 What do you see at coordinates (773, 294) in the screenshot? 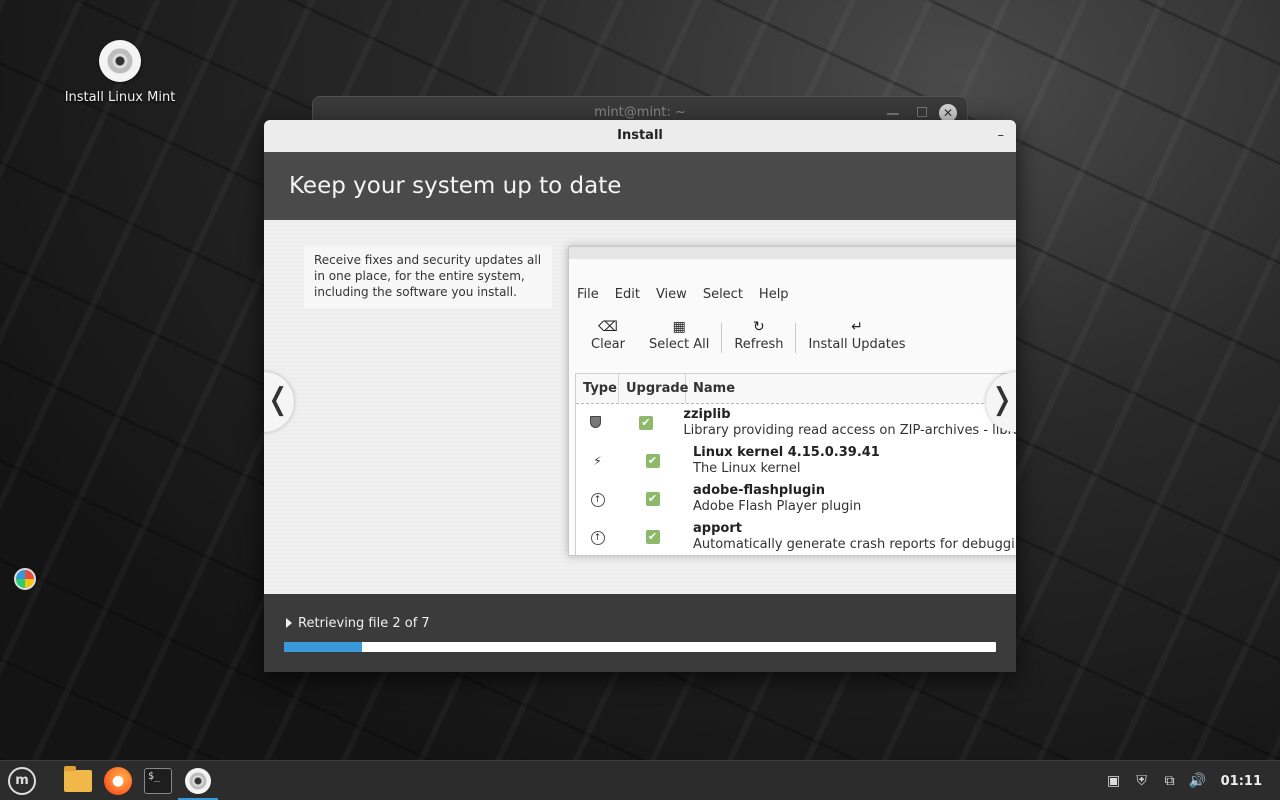
I see `um-menu-help: Help` at bounding box center [773, 294].